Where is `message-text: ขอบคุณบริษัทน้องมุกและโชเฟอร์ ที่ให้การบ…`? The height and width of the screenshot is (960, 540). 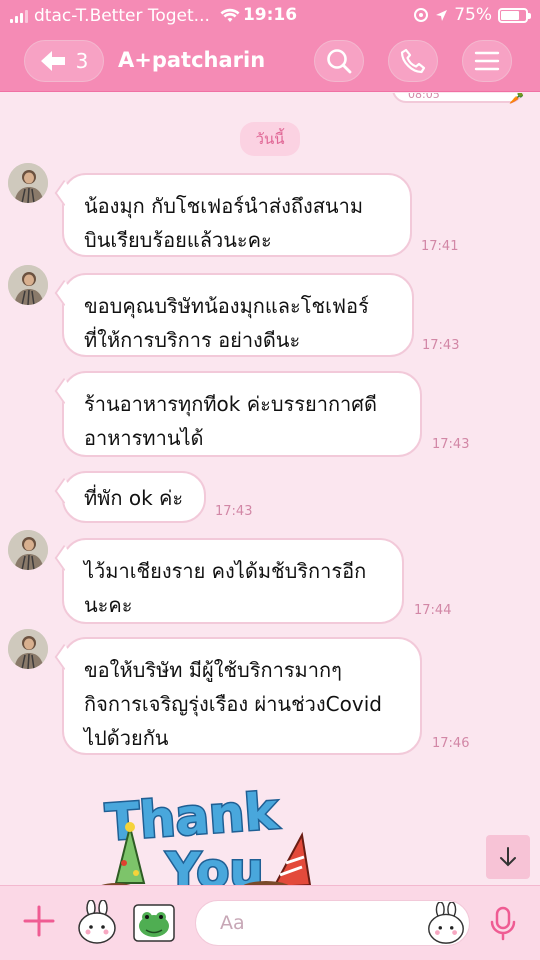 message-text: ขอบคุณบริษัทน้องมุกและโชเฟอร์ ที่ให้การบ… is located at coordinates (226, 323).